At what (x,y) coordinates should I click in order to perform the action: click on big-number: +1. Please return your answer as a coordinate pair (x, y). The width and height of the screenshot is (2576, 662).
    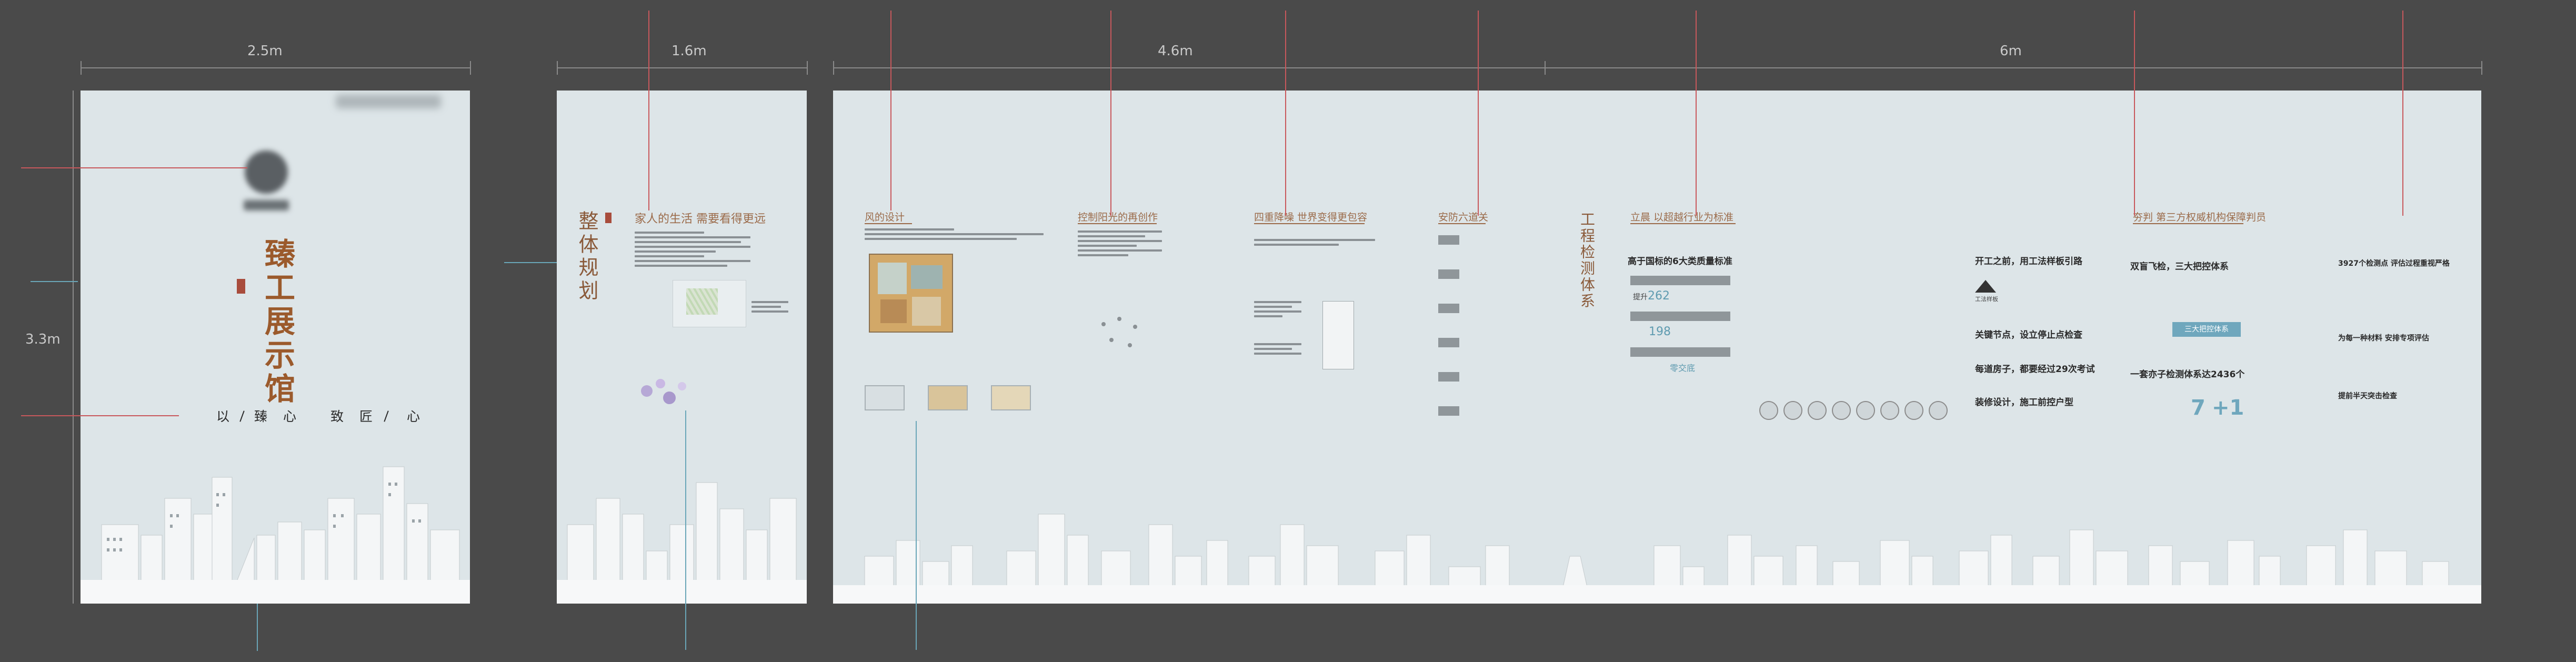
    Looking at the image, I should click on (2228, 408).